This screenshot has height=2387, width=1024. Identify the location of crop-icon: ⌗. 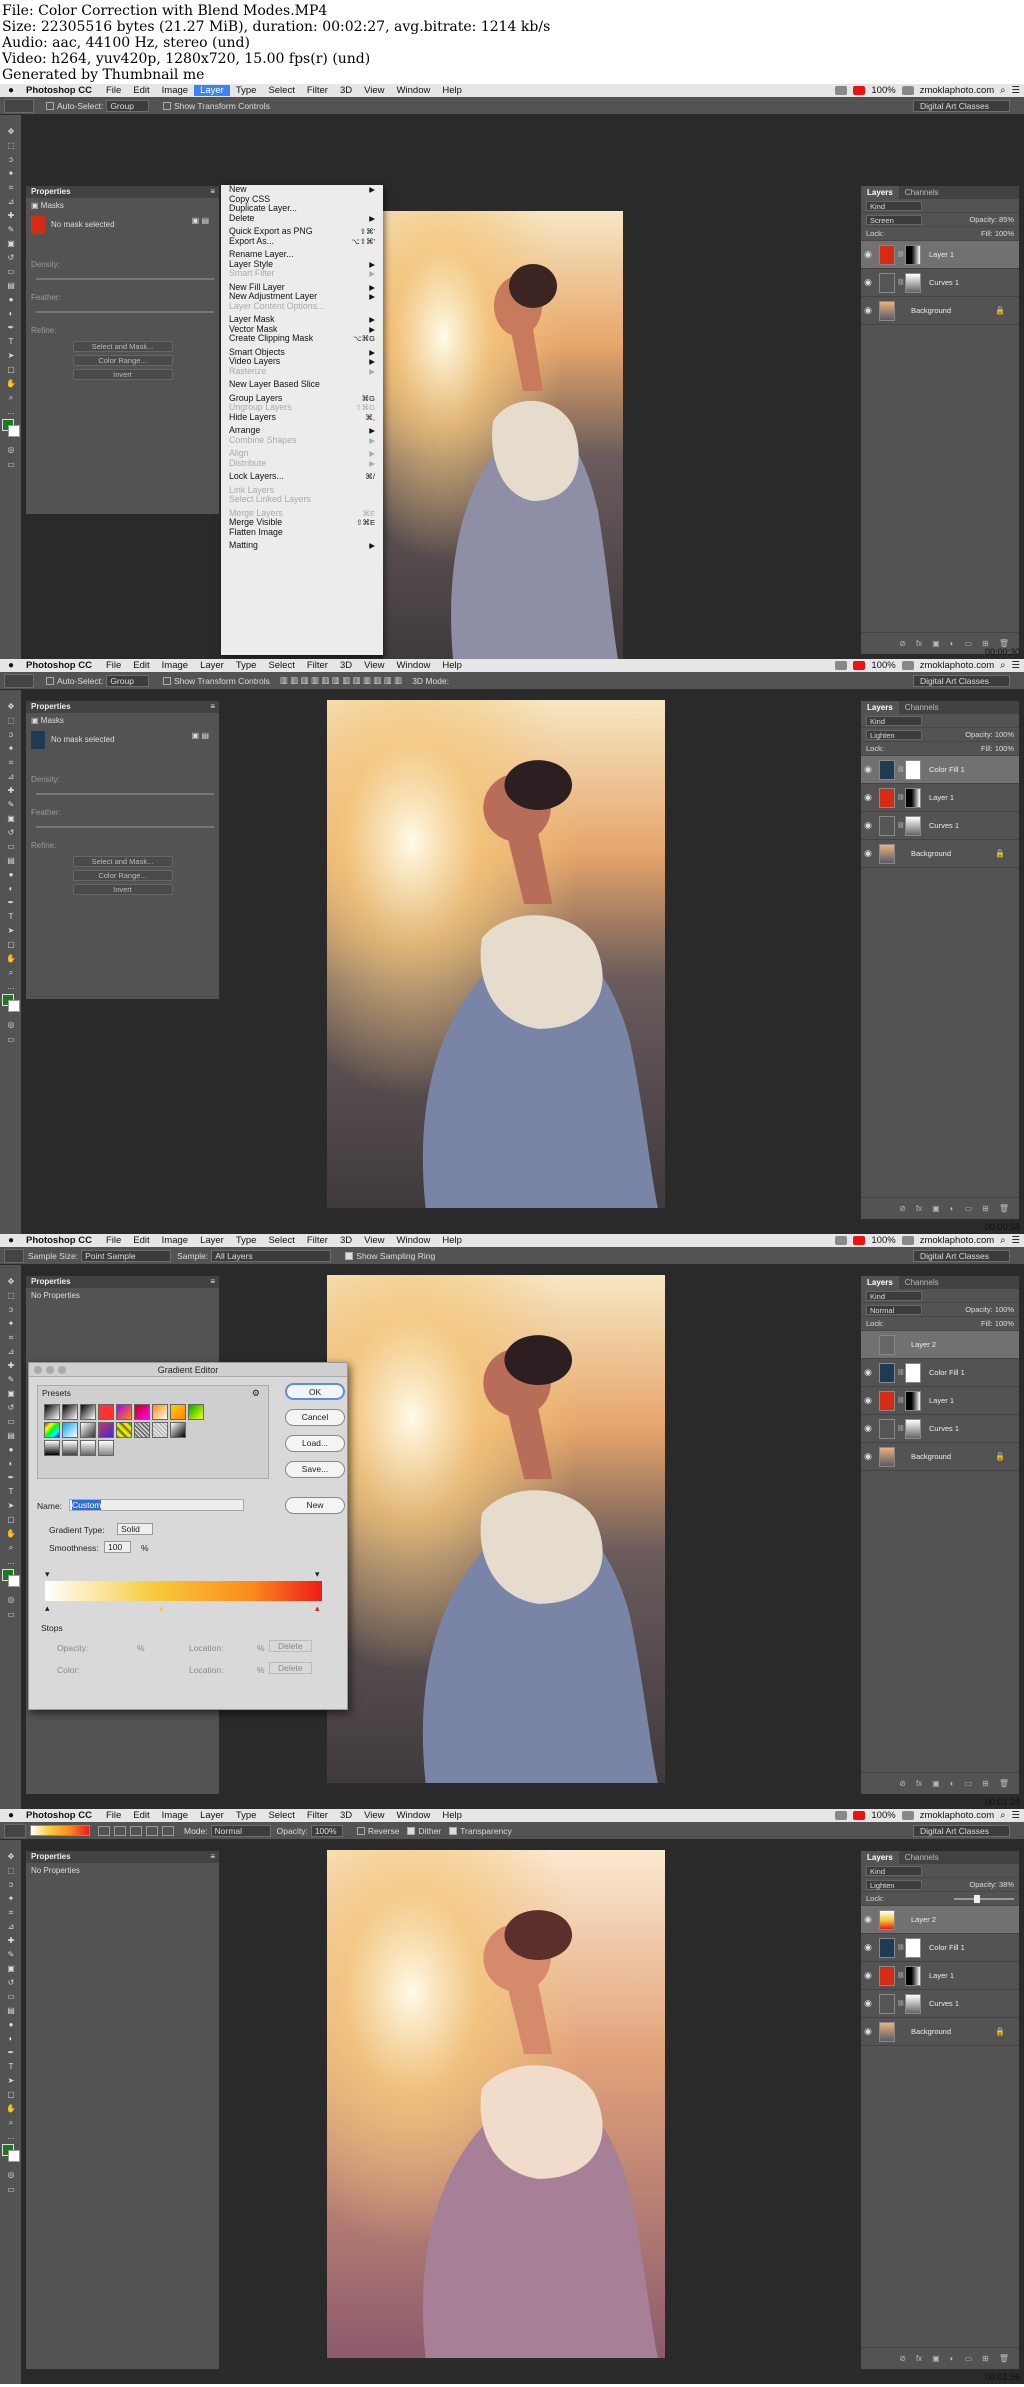
(11, 763).